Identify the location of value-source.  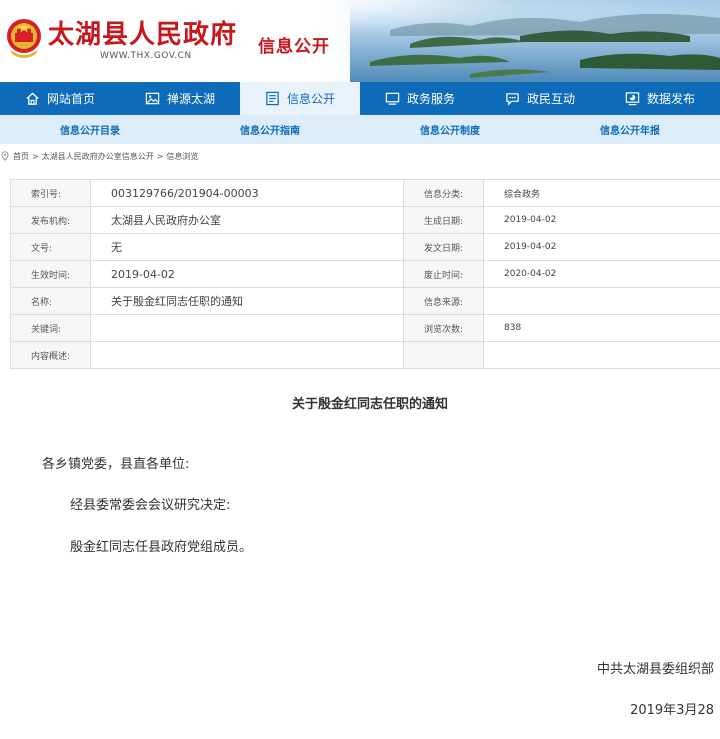
(601, 301).